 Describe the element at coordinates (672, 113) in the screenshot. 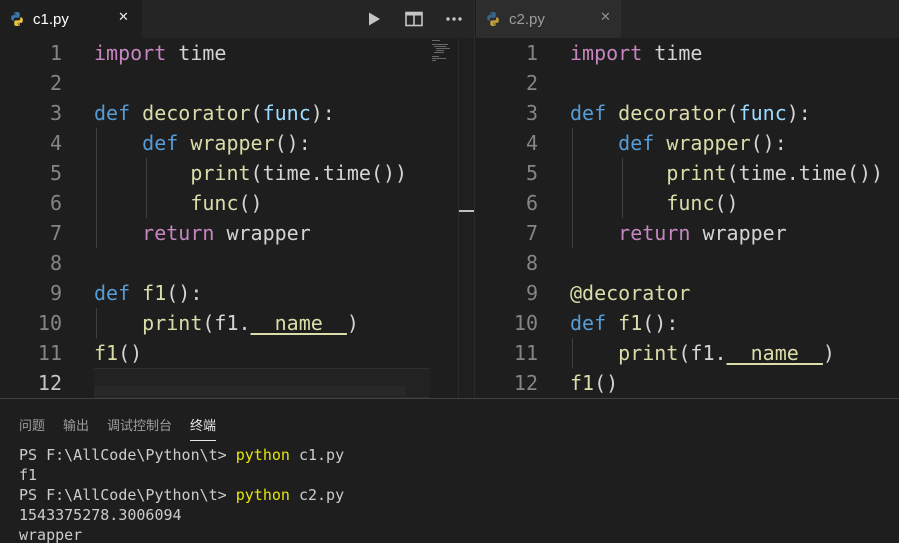

I see `code-token: decorator` at that location.